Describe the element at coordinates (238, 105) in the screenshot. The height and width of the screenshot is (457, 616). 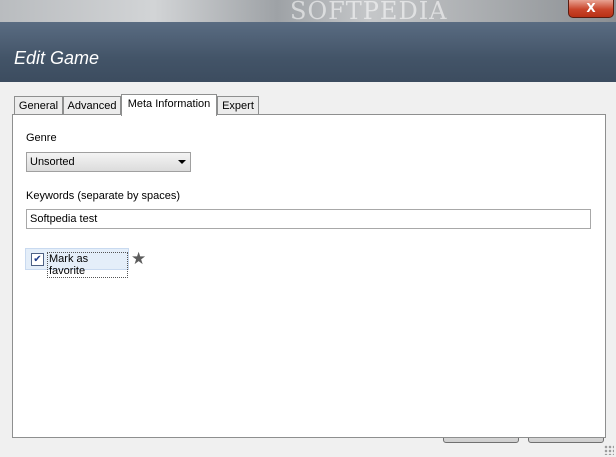
I see `tab-expert: Expert` at that location.